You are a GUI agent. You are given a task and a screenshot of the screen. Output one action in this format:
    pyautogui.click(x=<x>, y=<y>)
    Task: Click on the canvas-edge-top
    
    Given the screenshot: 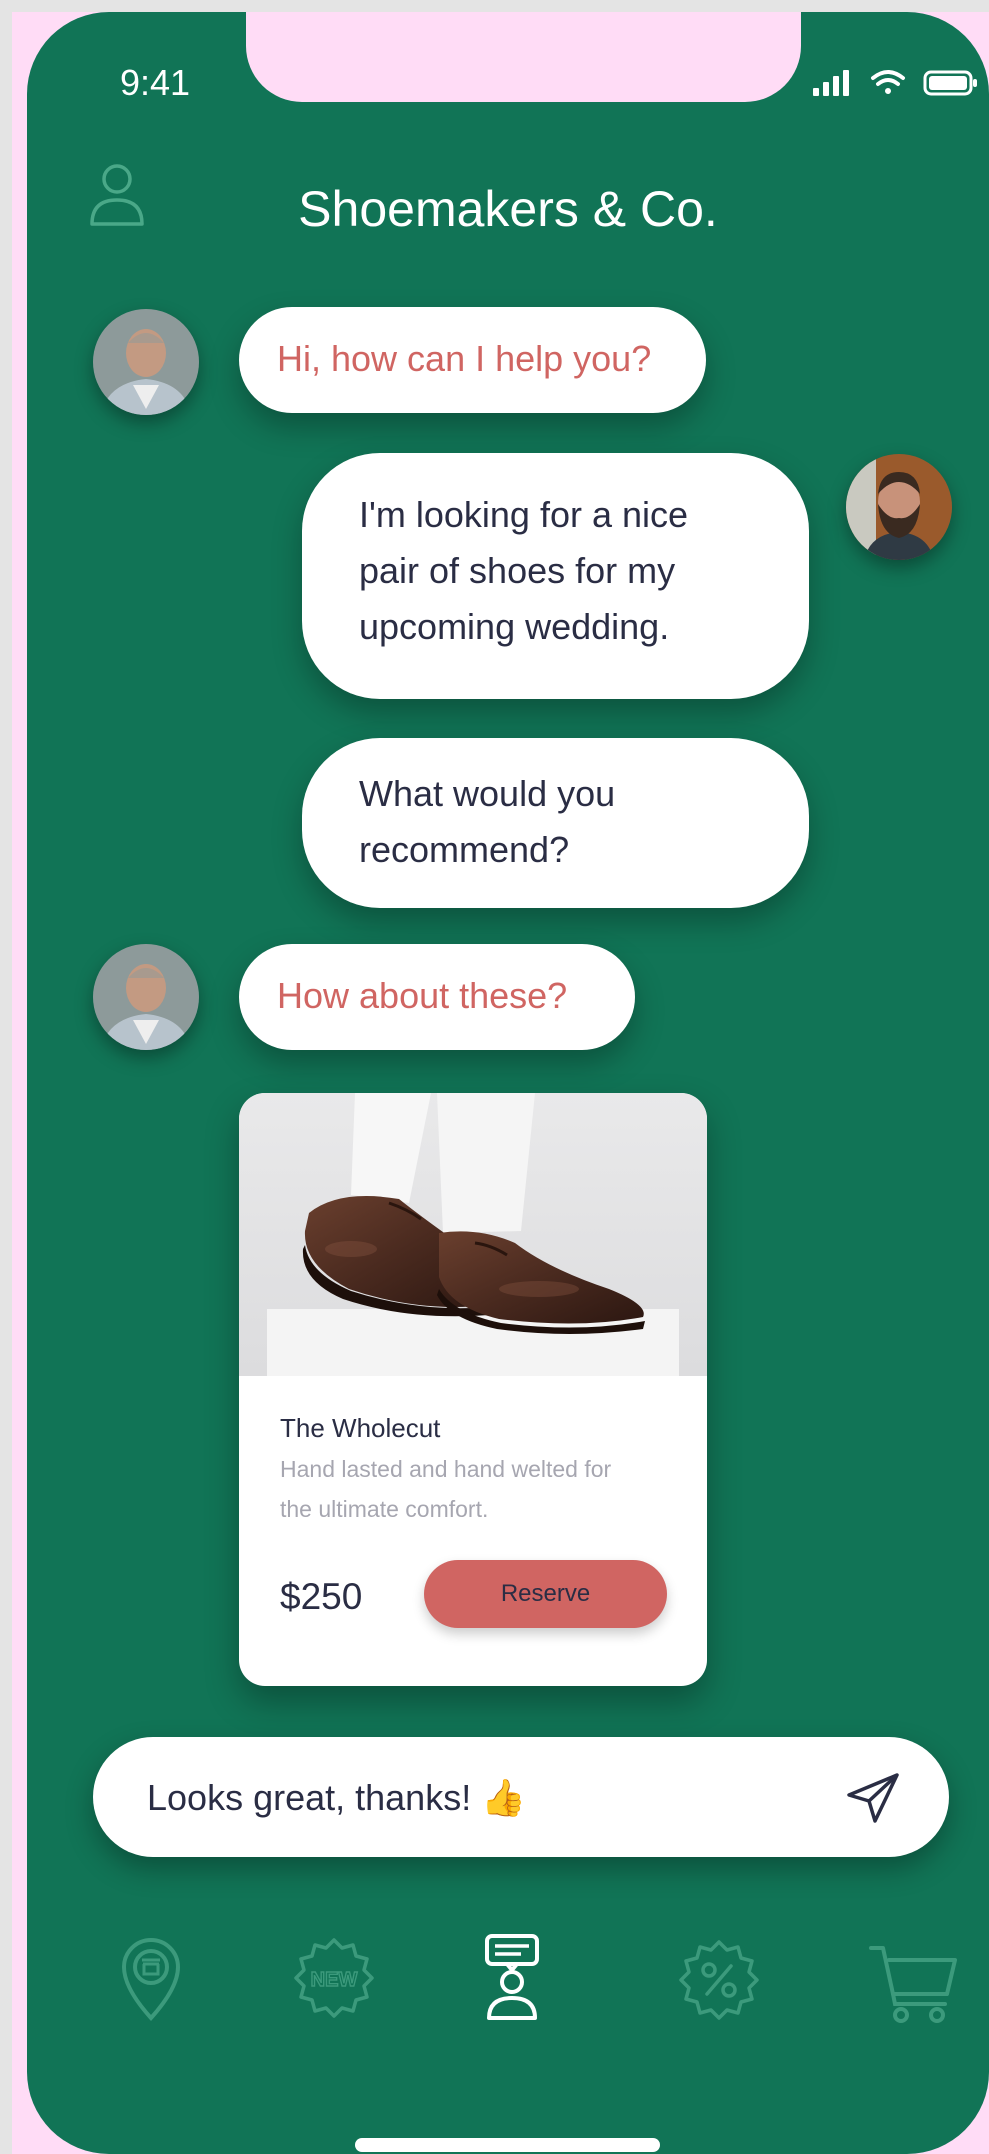 What is the action you would take?
    pyautogui.click(x=494, y=6)
    